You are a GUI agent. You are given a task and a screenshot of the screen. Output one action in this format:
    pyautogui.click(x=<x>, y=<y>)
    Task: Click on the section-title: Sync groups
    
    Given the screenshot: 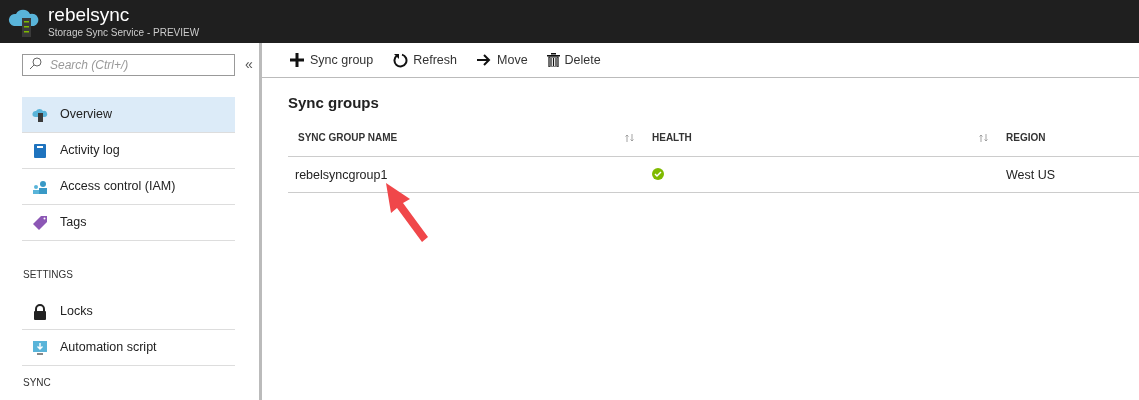 What is the action you would take?
    pyautogui.click(x=334, y=103)
    